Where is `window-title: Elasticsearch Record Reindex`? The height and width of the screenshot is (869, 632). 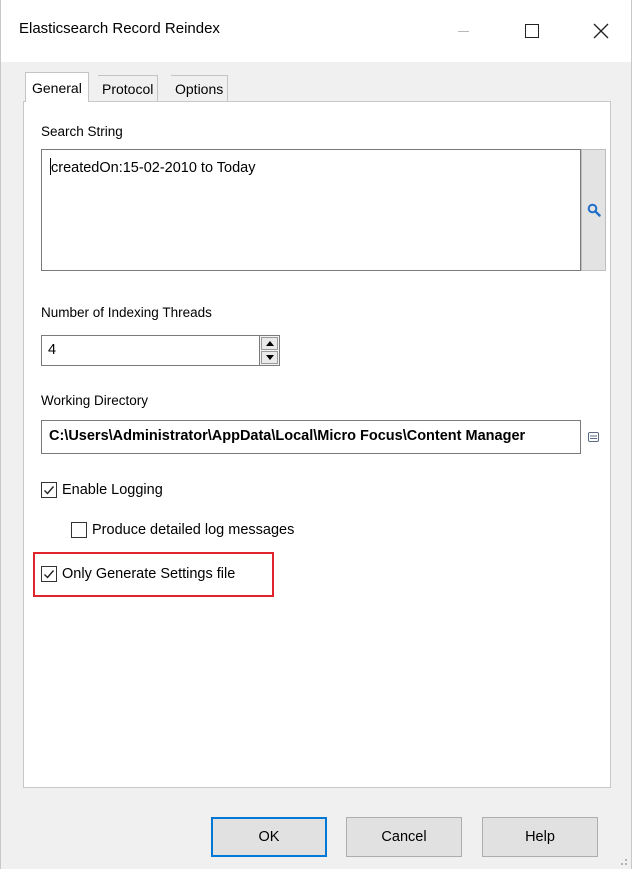 window-title: Elasticsearch Record Reindex is located at coordinates (119, 28).